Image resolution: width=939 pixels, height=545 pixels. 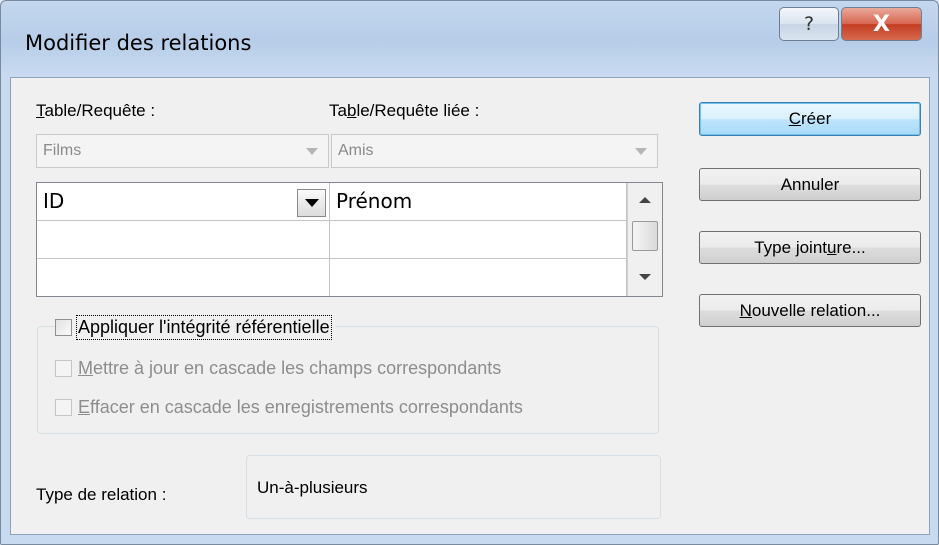 I want to click on cascade-update-checkbox, so click(x=63, y=368).